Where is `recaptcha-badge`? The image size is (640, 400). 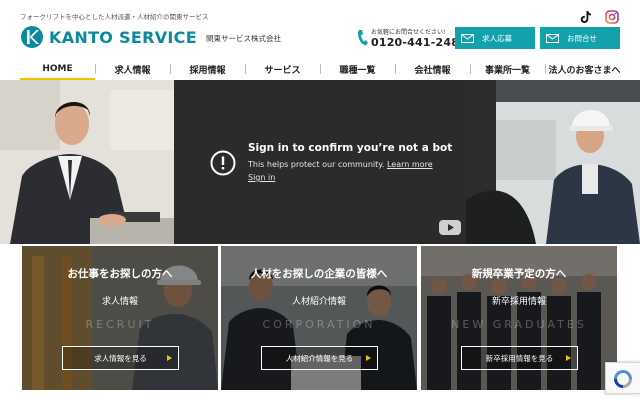
recaptcha-badge is located at coordinates (622, 378).